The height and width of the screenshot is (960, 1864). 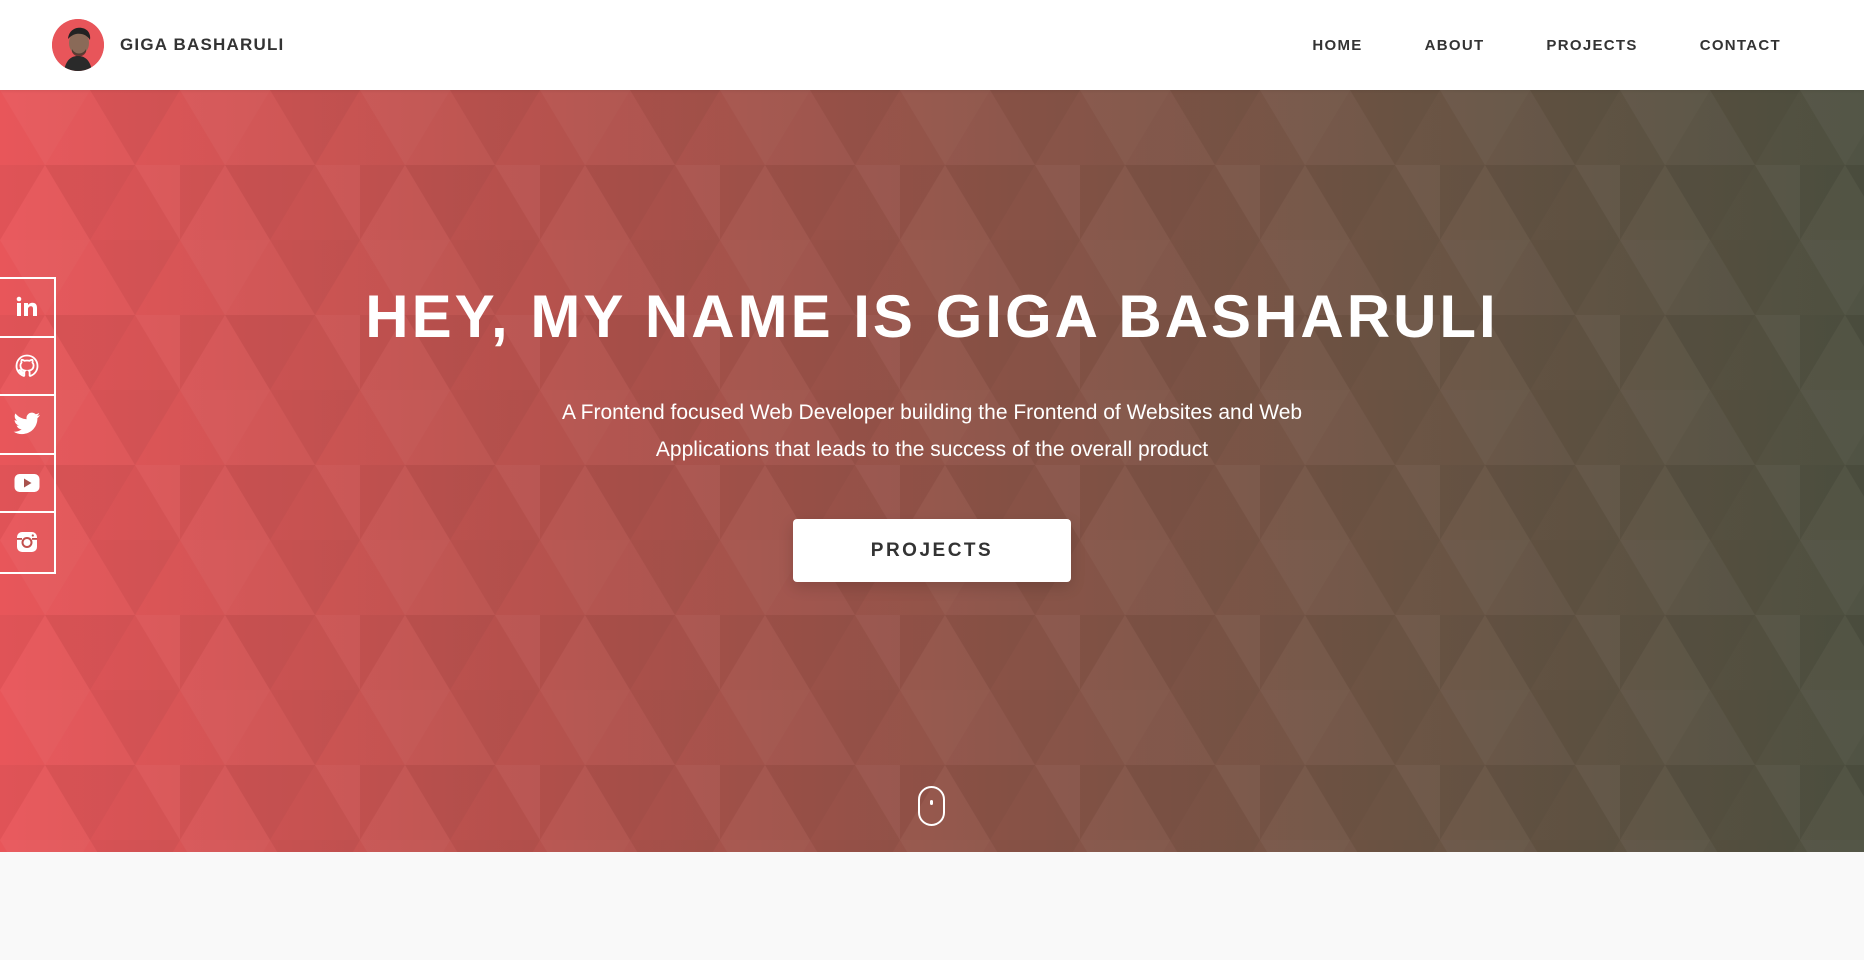 What do you see at coordinates (932, 550) in the screenshot?
I see `projects-button: PROJECTS` at bounding box center [932, 550].